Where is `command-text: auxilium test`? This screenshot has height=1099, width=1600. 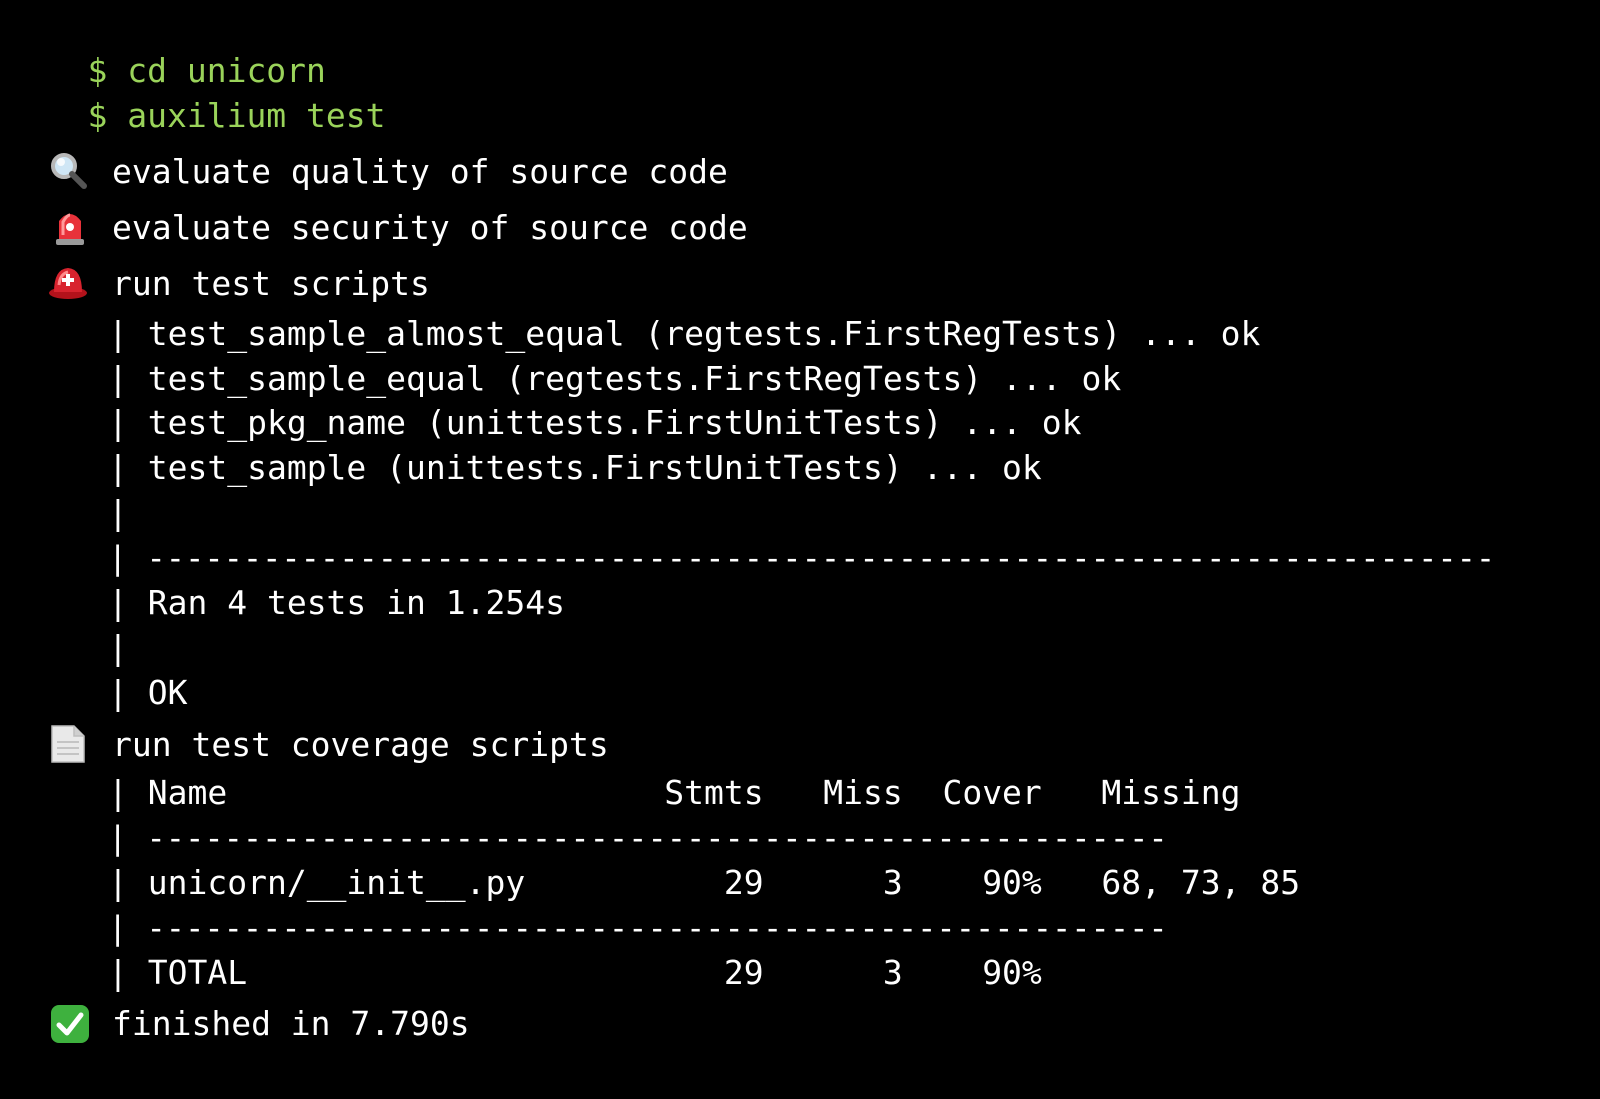 command-text: auxilium test is located at coordinates (256, 115).